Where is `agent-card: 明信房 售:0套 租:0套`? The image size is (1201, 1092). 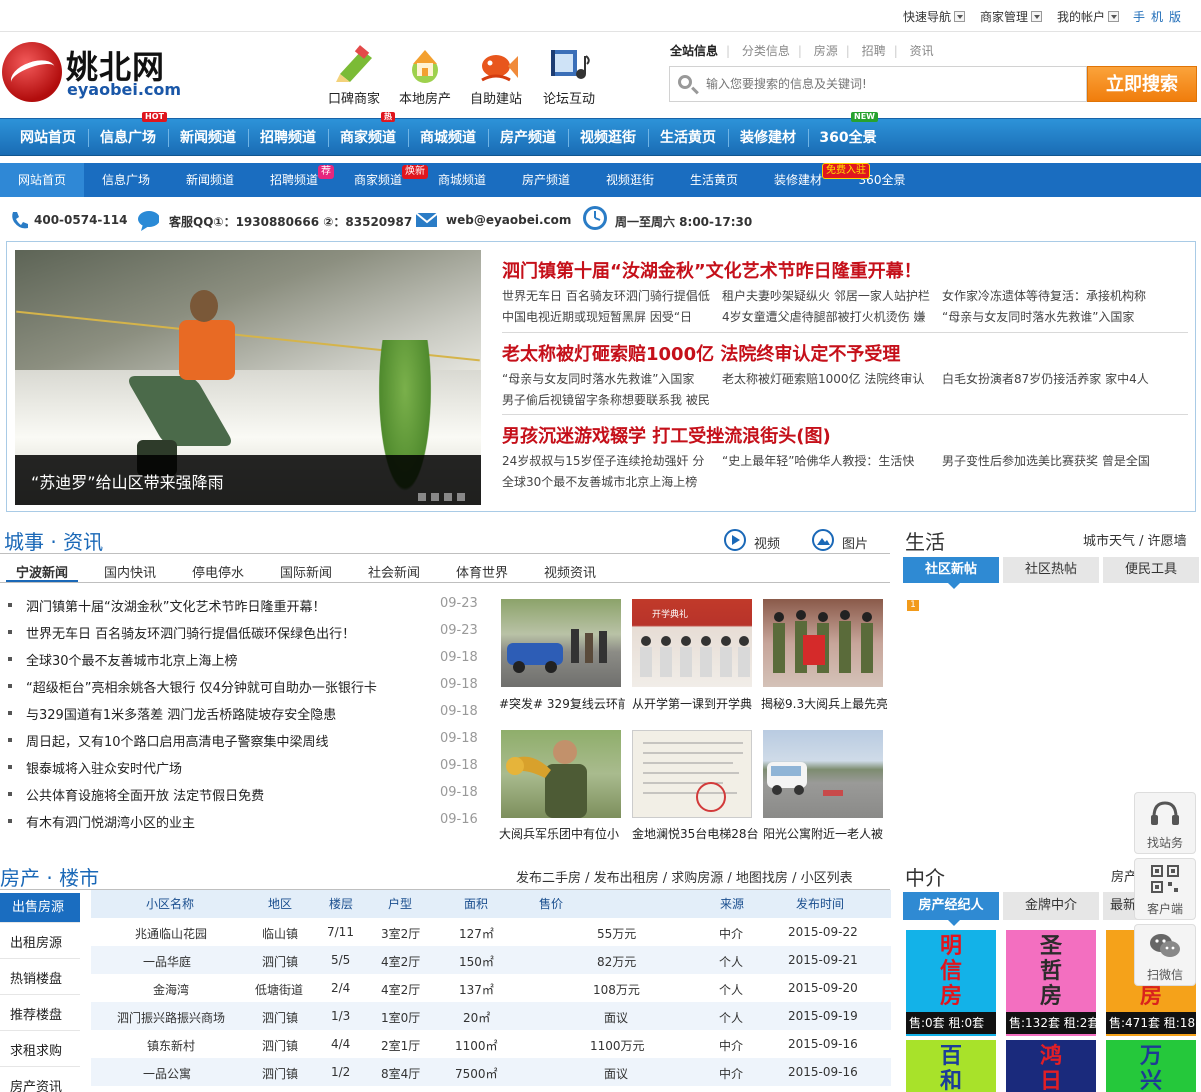 agent-card: 明信房 售:0套 租:0套 is located at coordinates (951, 983).